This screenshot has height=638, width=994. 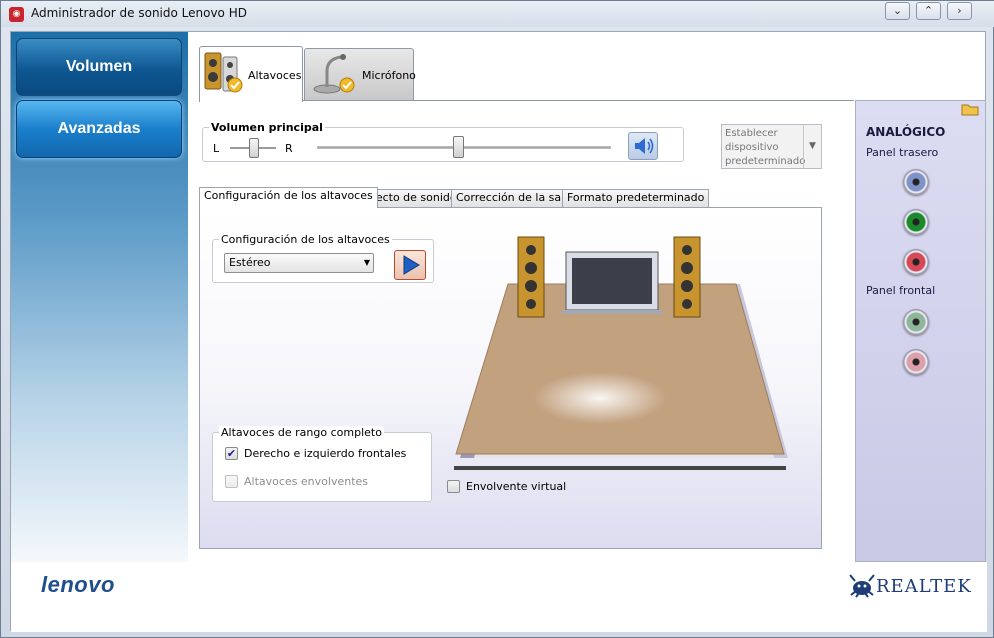 I want to click on maximize-button: ⌃, so click(x=928, y=11).